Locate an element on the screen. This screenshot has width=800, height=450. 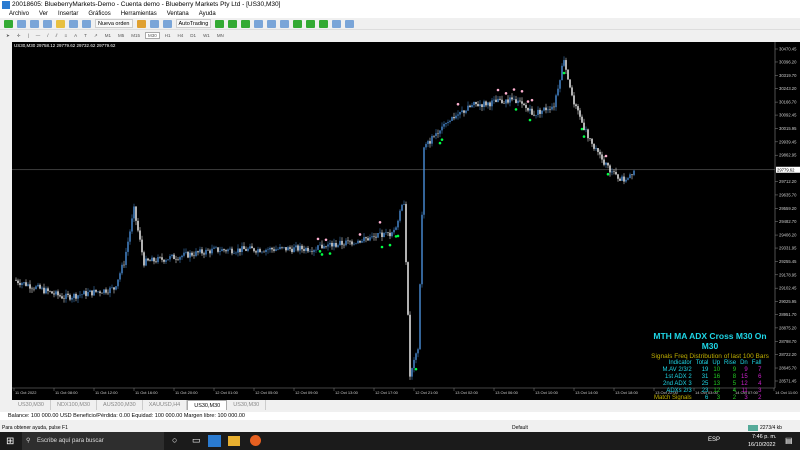
clock-date: 16/10/2022 is located at coordinates (762, 445).